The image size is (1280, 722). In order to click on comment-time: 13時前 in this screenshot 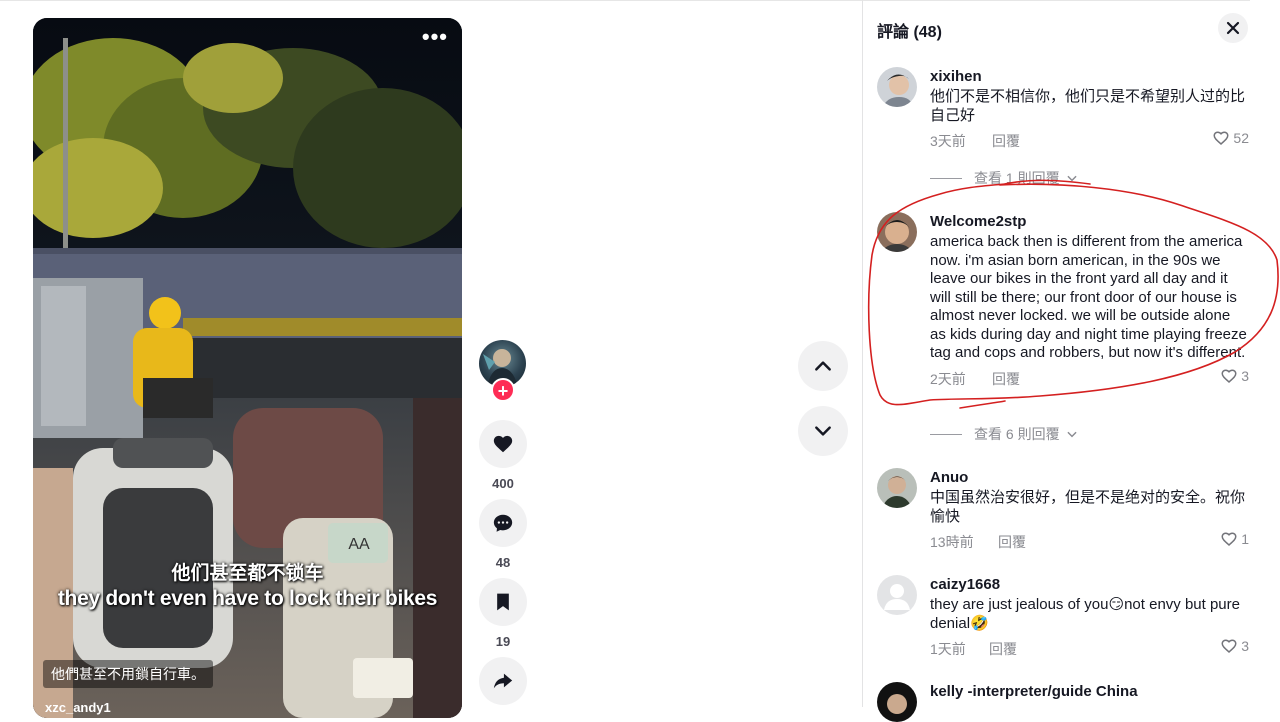, I will do `click(952, 542)`.